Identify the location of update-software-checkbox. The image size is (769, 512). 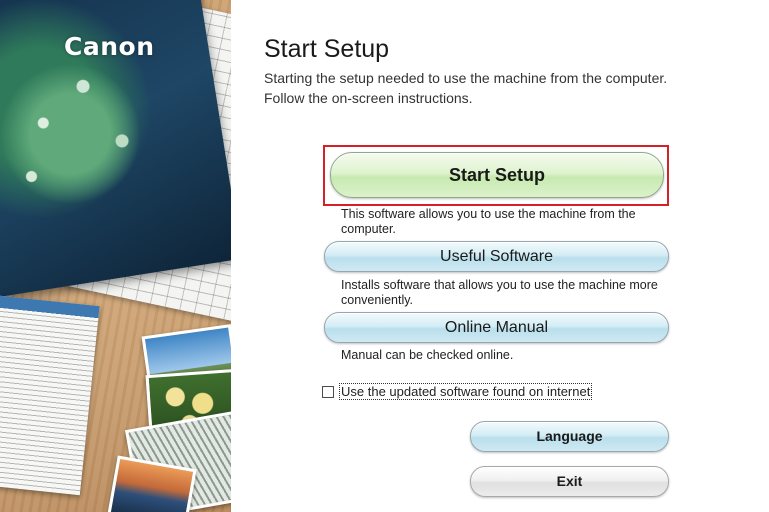
(328, 391).